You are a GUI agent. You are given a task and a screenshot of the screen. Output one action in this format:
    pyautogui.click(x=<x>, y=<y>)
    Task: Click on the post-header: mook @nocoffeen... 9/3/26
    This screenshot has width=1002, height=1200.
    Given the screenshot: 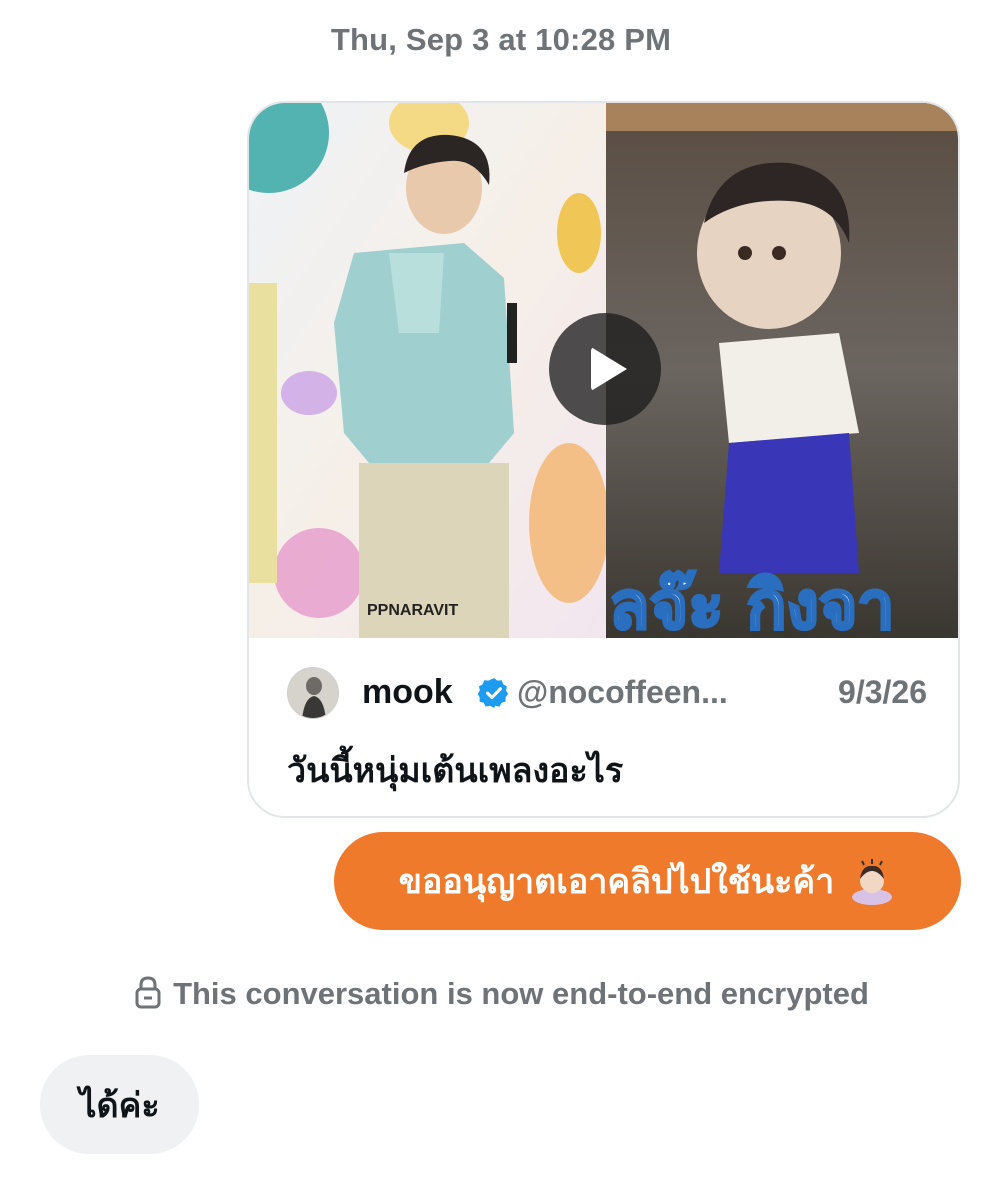 What is the action you would take?
    pyautogui.click(x=607, y=693)
    